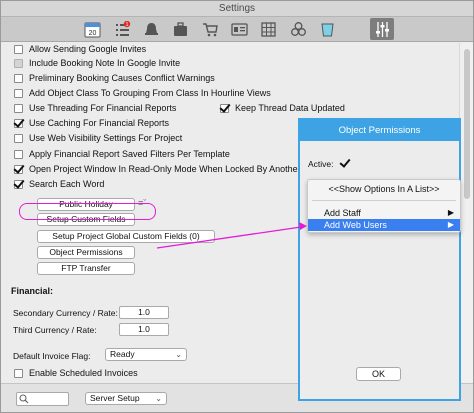  Describe the element at coordinates (144, 312) in the screenshot. I see `secondary-currency-input: 1.0` at that location.